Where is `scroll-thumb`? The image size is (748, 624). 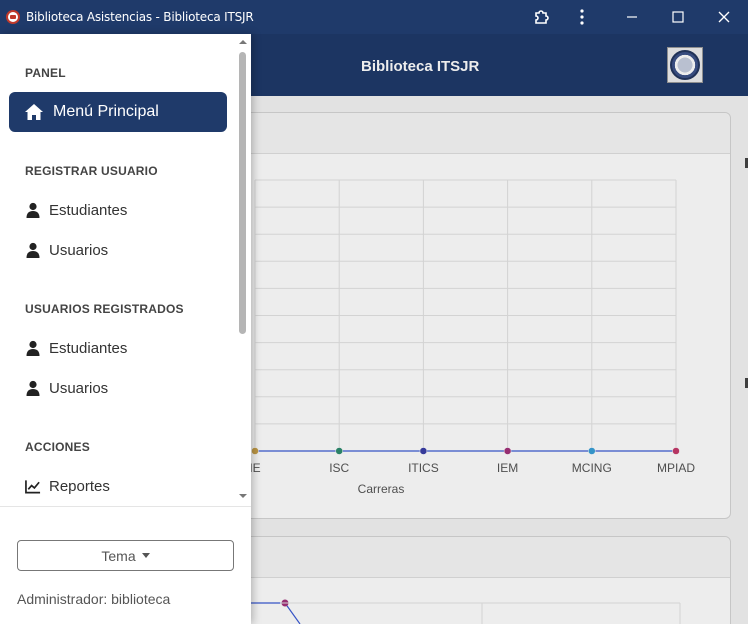 scroll-thumb is located at coordinates (242, 193).